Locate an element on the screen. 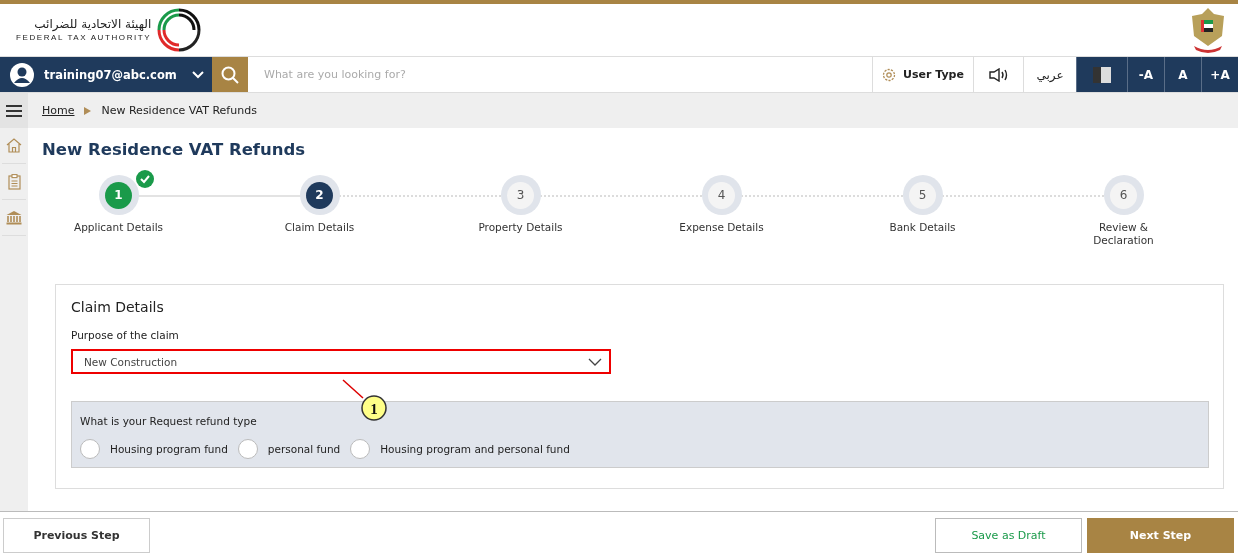  purpose-dropdown: New Construction is located at coordinates (341, 361).